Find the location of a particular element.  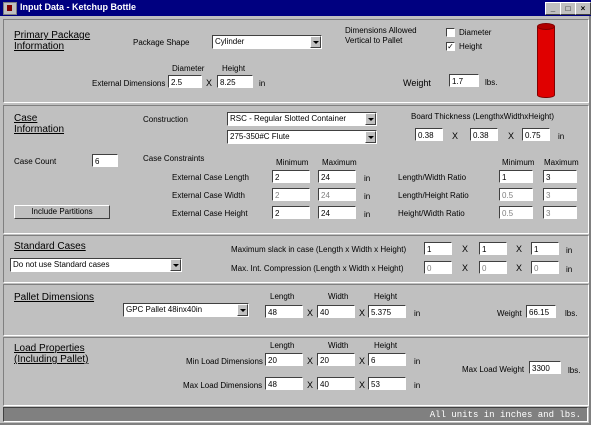

max-load-height-input: 53 is located at coordinates (387, 383).